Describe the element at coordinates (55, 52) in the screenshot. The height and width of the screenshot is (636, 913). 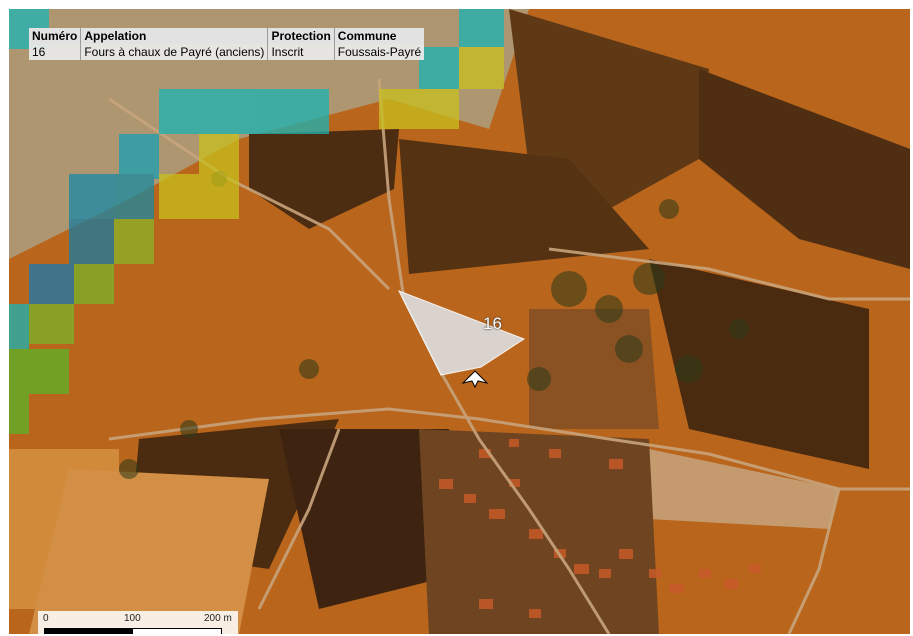
I see `table-cell: 16` at that location.